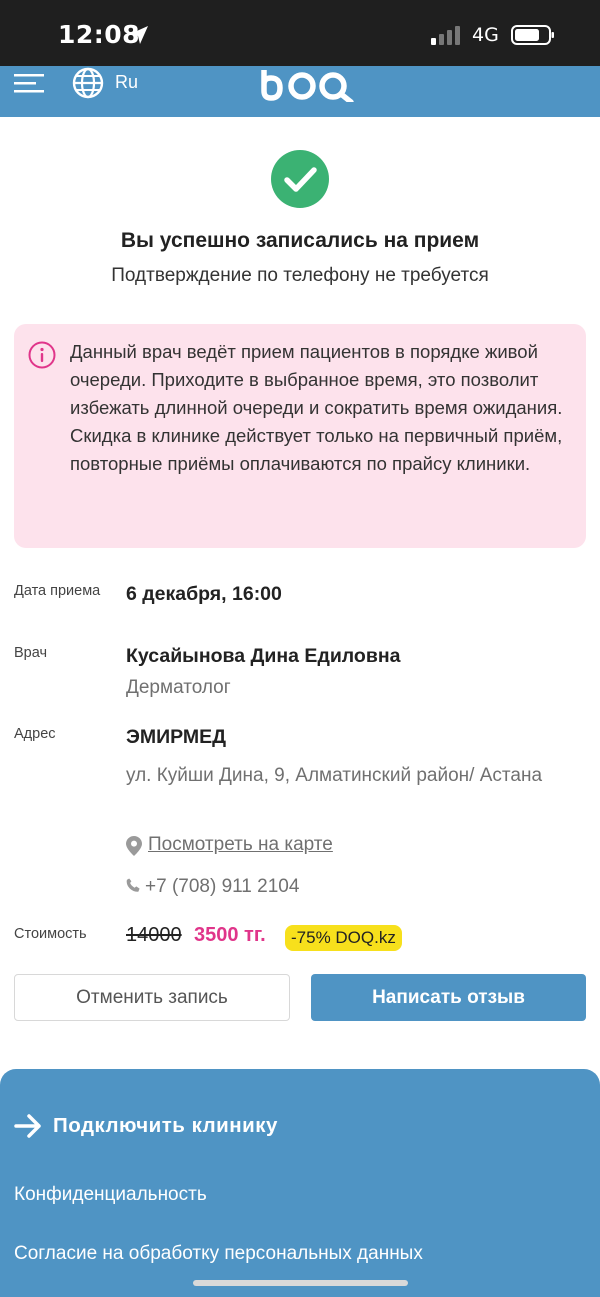  Describe the element at coordinates (30, 84) in the screenshot. I see `menu-icon` at that location.